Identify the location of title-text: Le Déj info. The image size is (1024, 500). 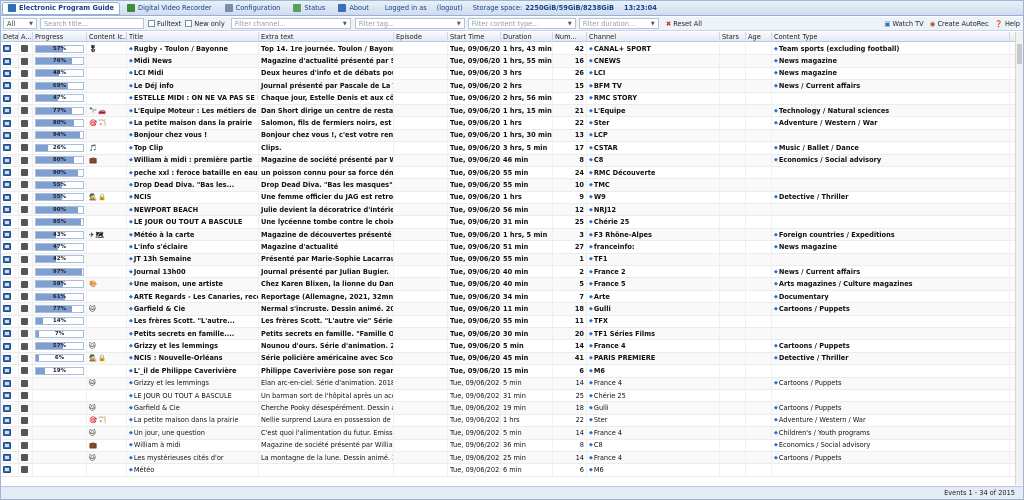
(154, 86).